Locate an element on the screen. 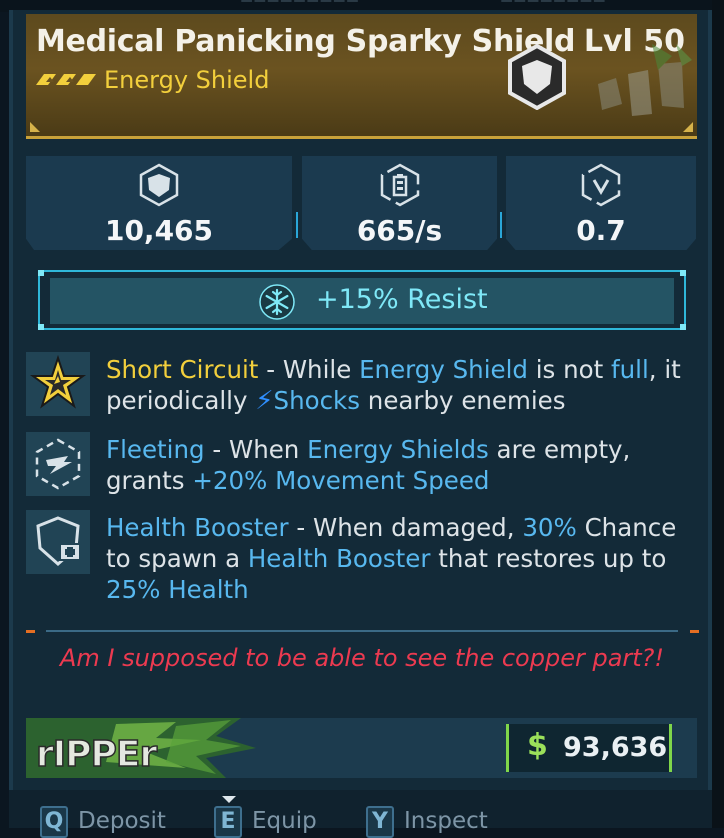 The height and width of the screenshot is (838, 724). manufacturer-name: rIPPEr is located at coordinates (97, 754).